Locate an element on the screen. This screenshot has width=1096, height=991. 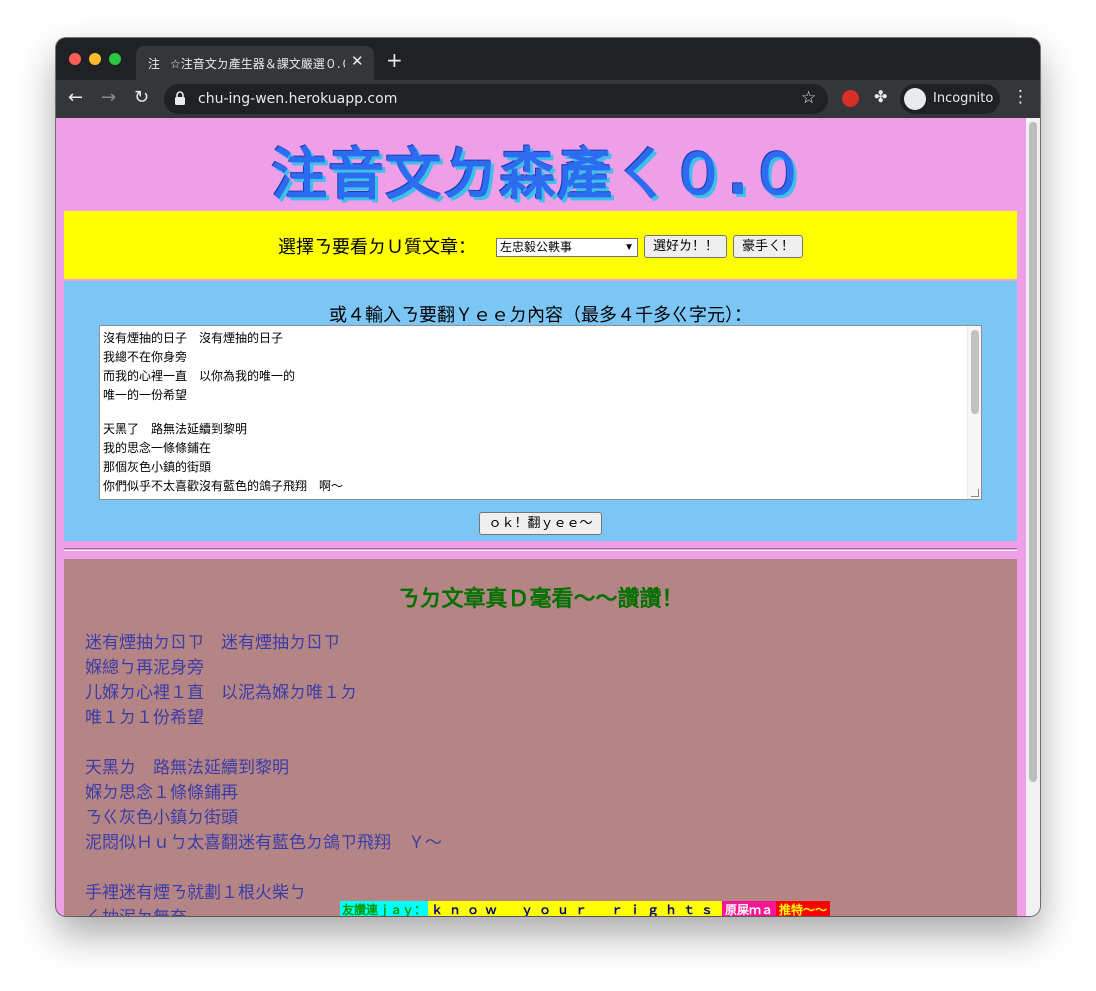
page-scroll-thumb is located at coordinates (1033, 452).